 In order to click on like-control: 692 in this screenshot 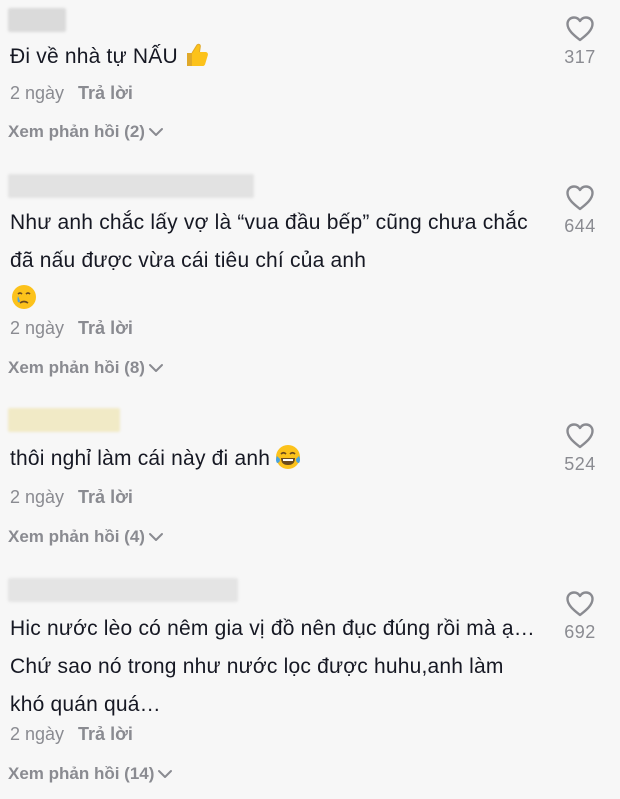, I will do `click(580, 616)`.